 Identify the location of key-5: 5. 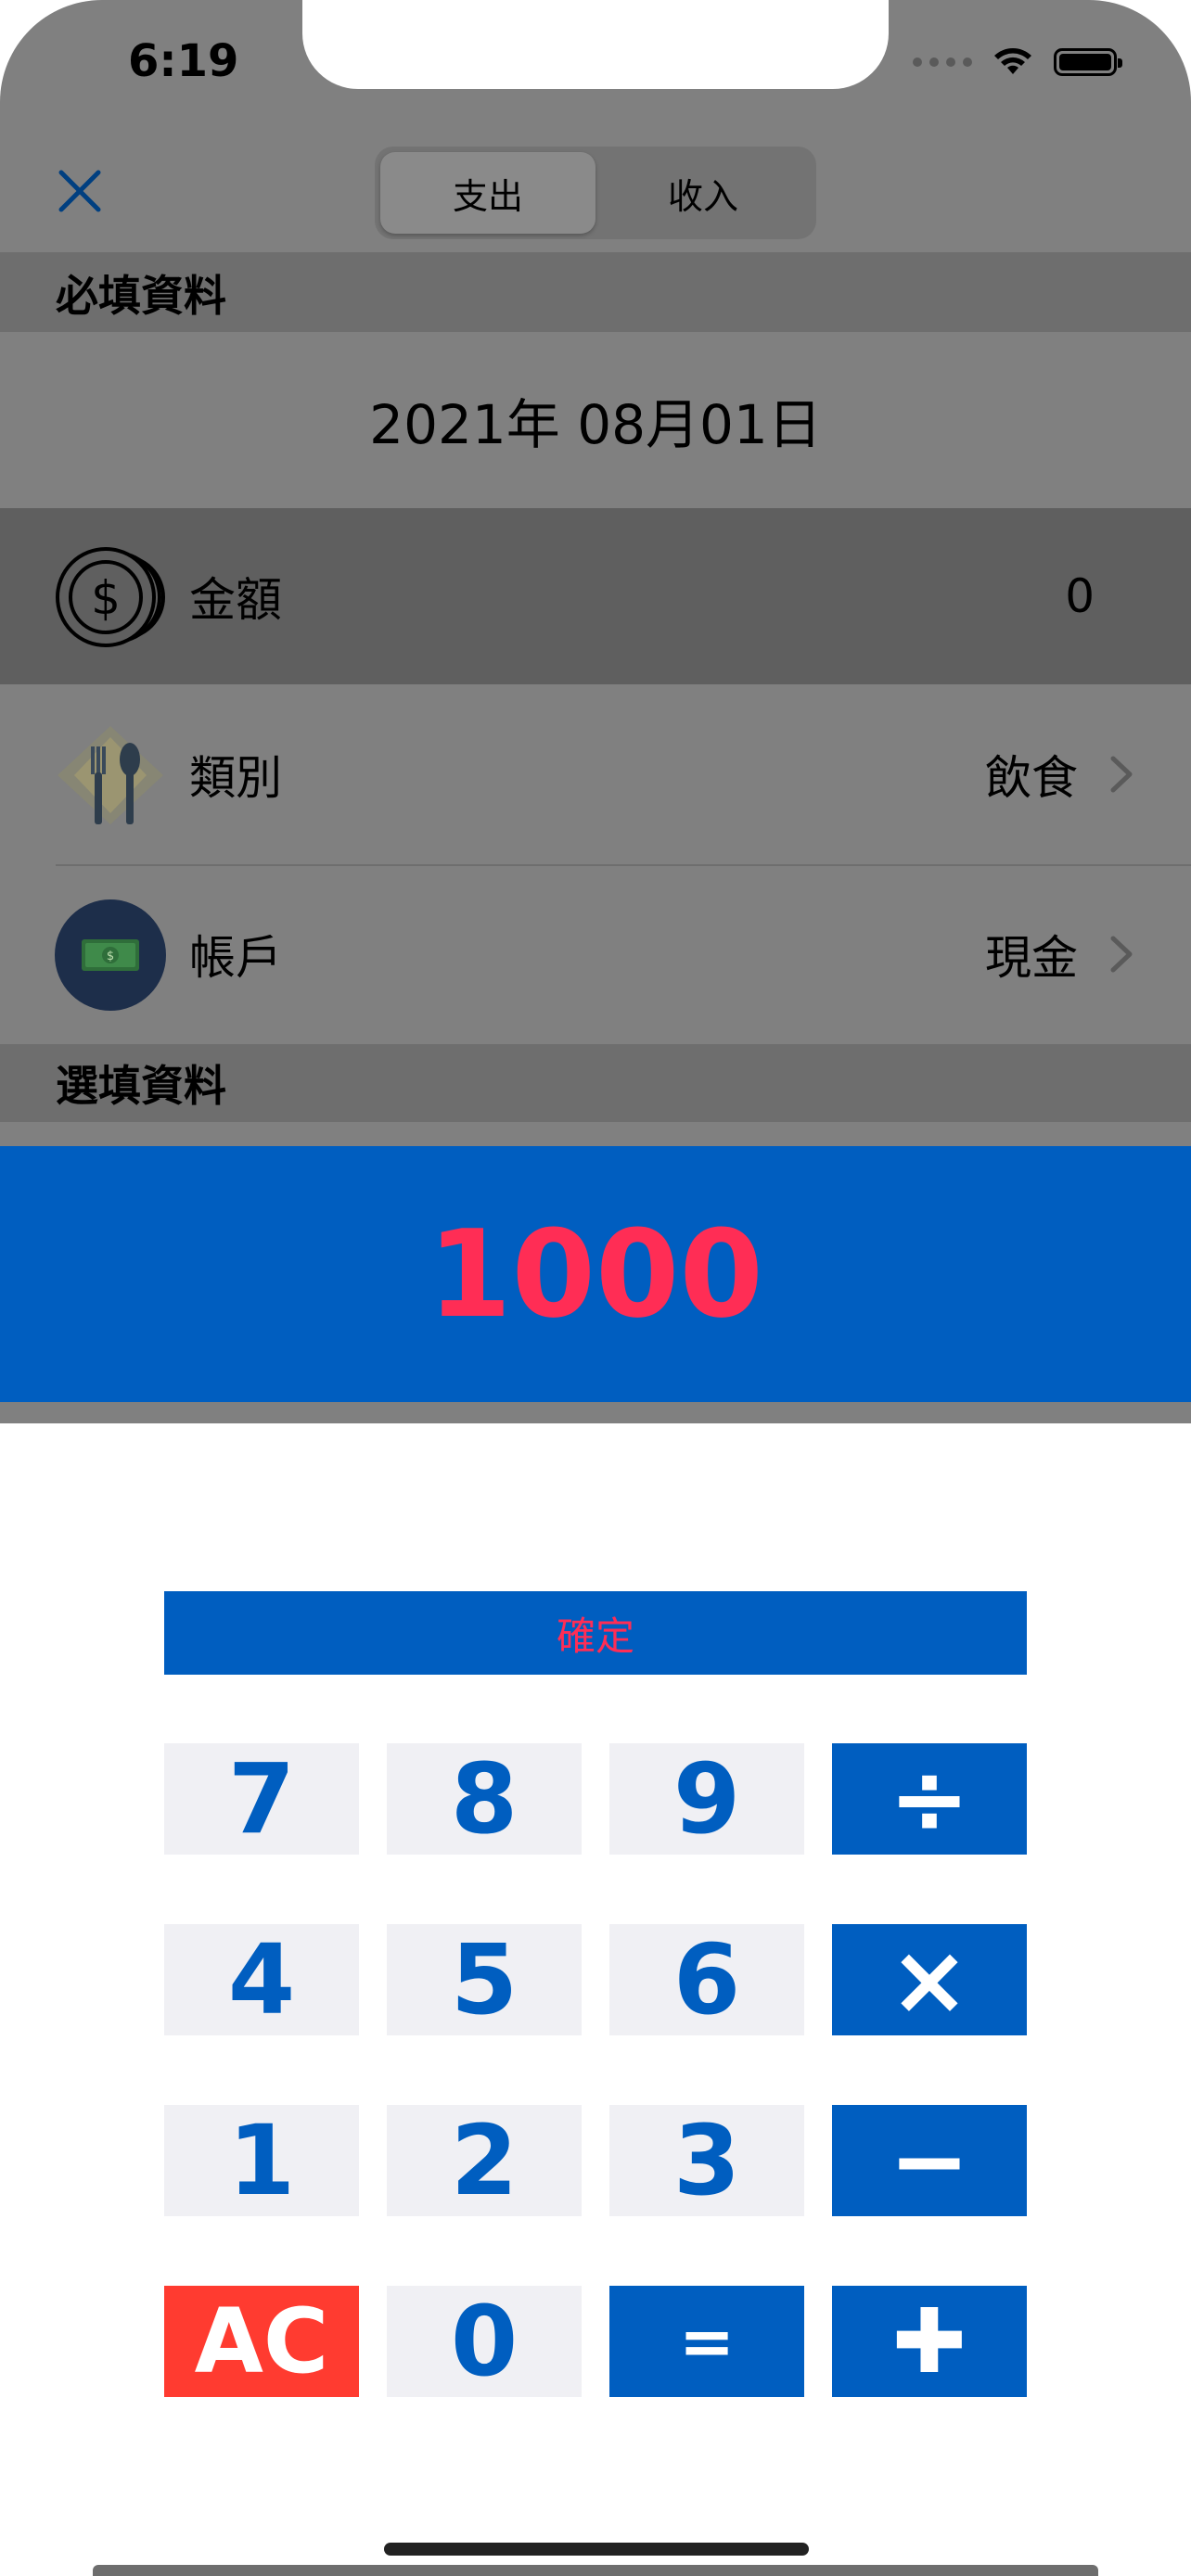
(484, 1980).